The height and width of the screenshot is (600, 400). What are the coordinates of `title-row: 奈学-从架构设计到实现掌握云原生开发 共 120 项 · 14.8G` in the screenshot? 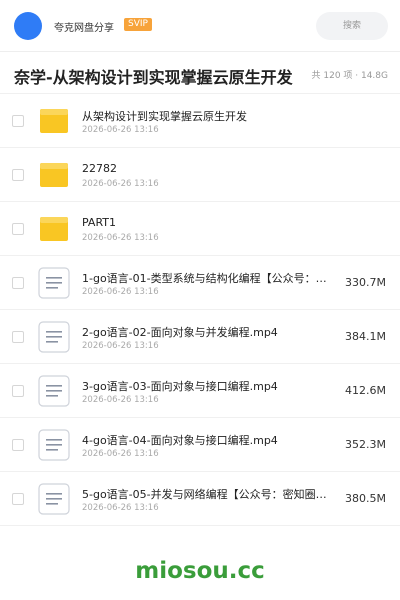 It's located at (200, 76).